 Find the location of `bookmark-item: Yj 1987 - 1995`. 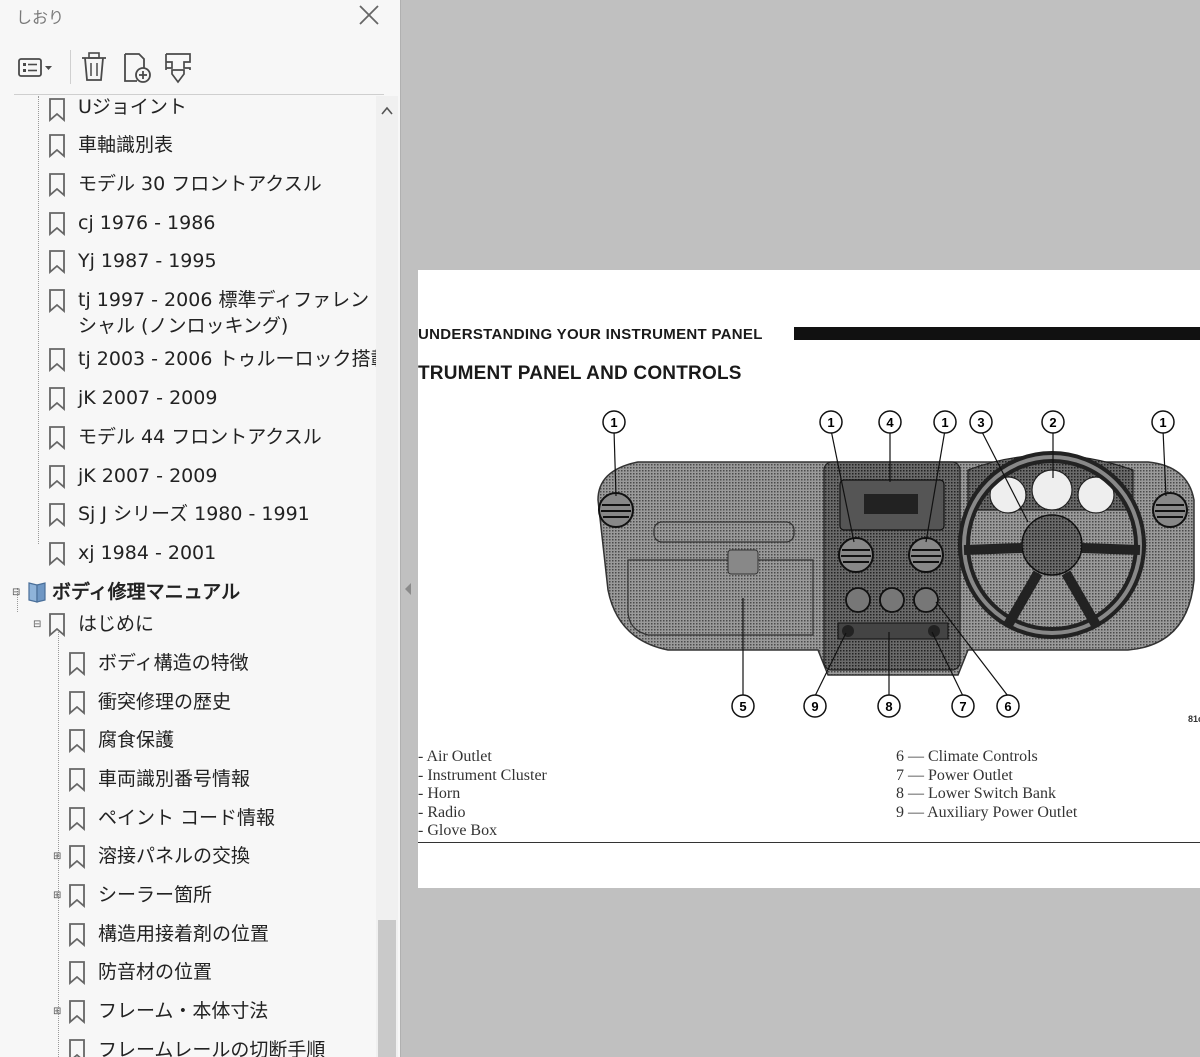

bookmark-item: Yj 1987 - 1995 is located at coordinates (188, 264).